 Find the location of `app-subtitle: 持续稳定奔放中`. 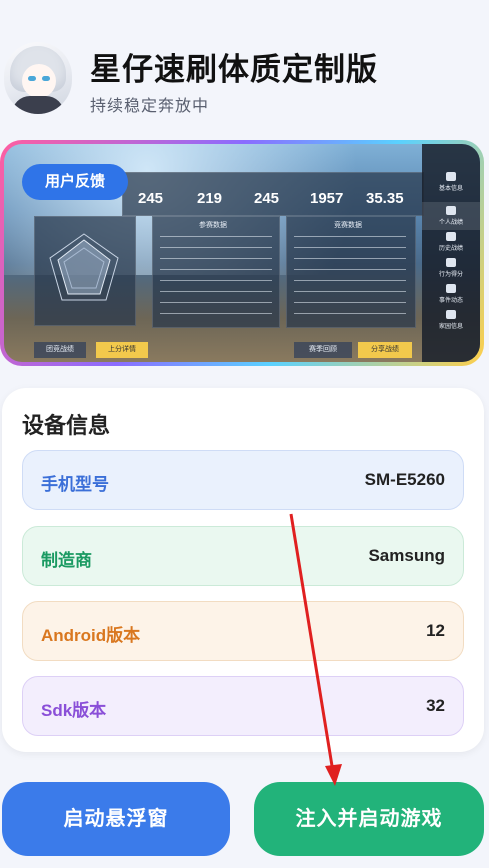

app-subtitle: 持续稳定奔放中 is located at coordinates (150, 106).